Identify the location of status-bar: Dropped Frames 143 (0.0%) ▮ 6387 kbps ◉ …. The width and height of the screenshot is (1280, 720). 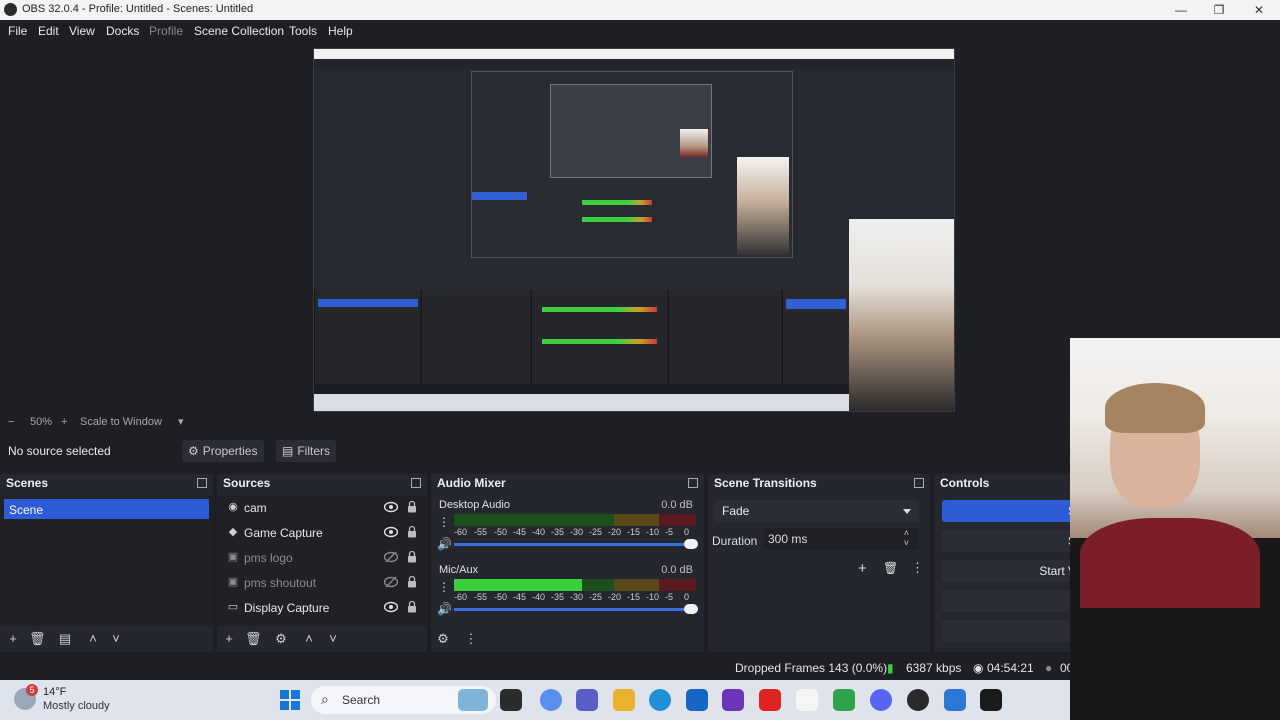
(536, 668).